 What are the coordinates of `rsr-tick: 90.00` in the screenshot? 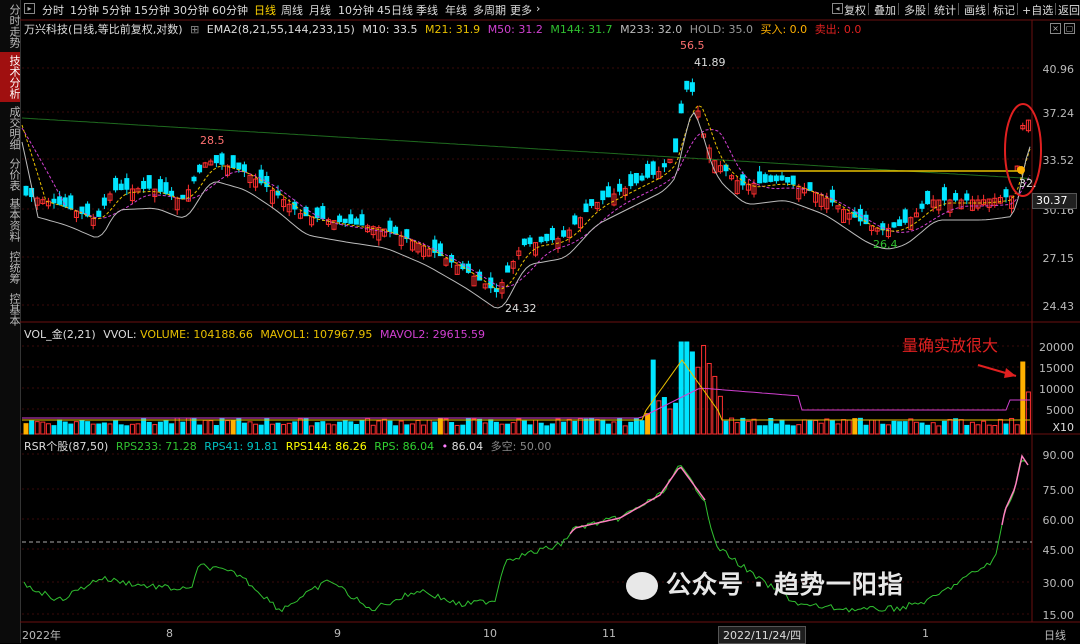 It's located at (1058, 455).